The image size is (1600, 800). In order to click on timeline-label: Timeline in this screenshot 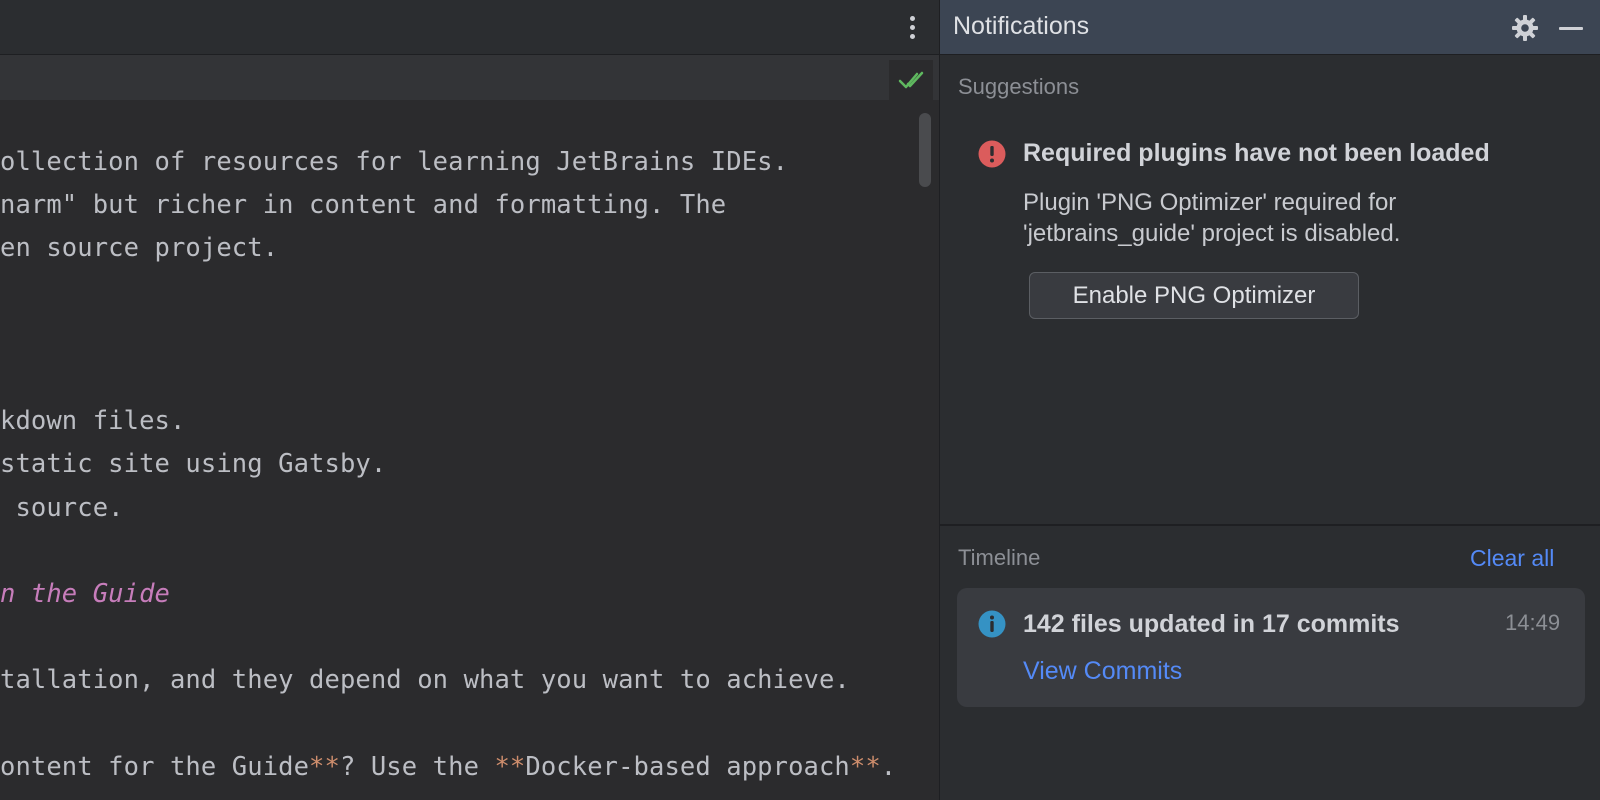, I will do `click(999, 557)`.